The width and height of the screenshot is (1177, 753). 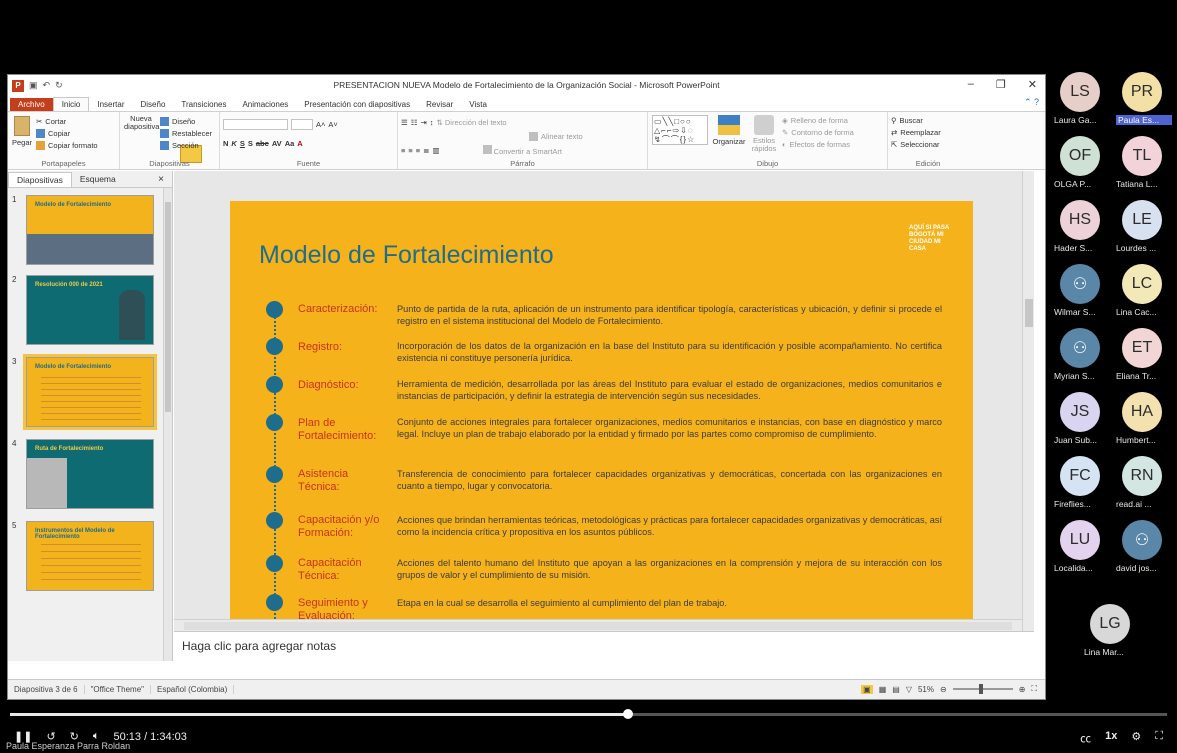 What do you see at coordinates (867, 689) in the screenshot?
I see `normal-view-icon: ▣` at bounding box center [867, 689].